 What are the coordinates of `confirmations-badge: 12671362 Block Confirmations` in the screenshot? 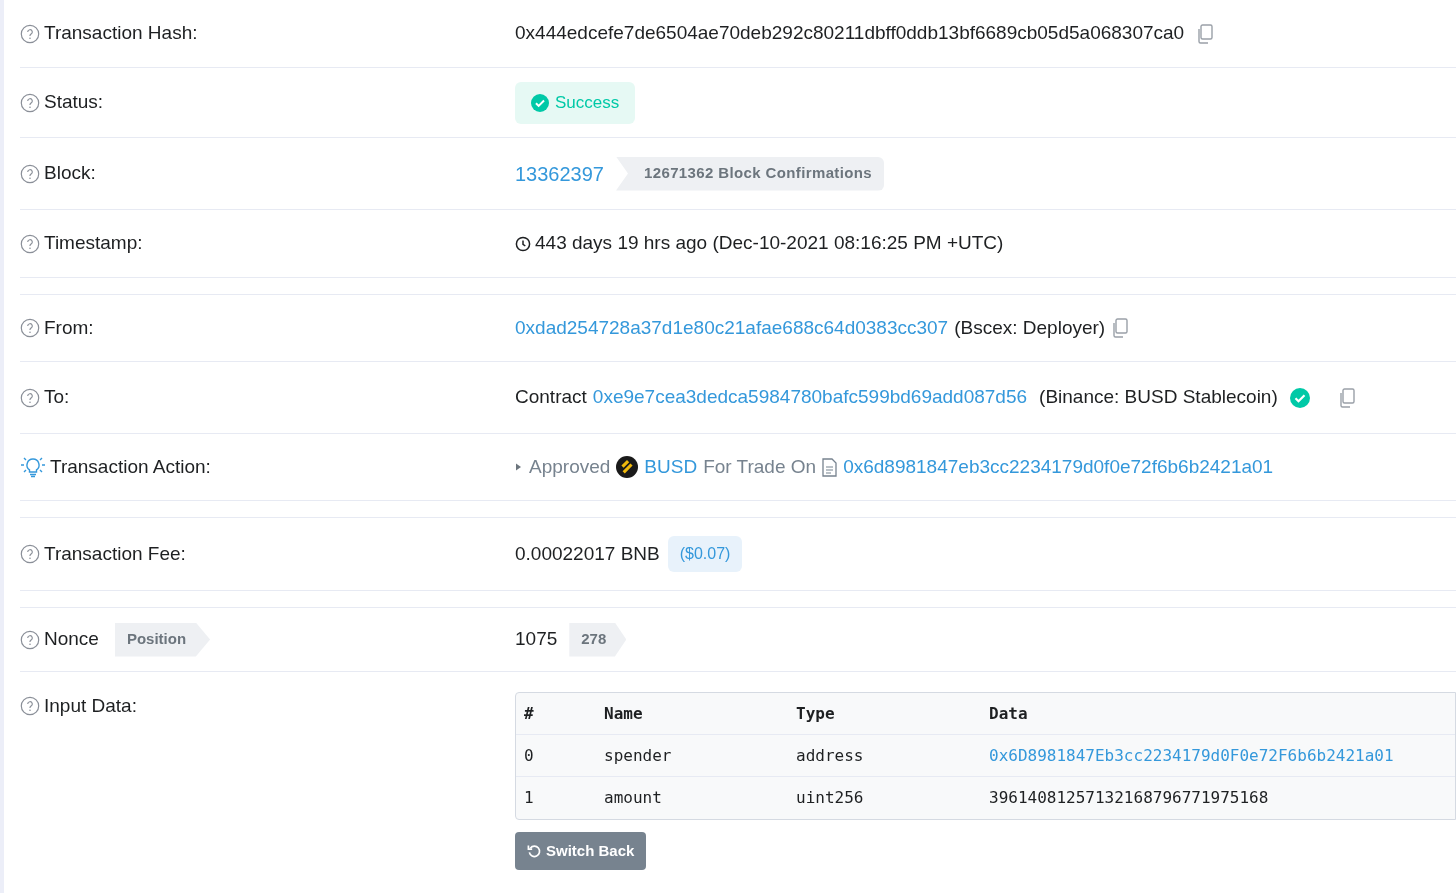 It's located at (750, 173).